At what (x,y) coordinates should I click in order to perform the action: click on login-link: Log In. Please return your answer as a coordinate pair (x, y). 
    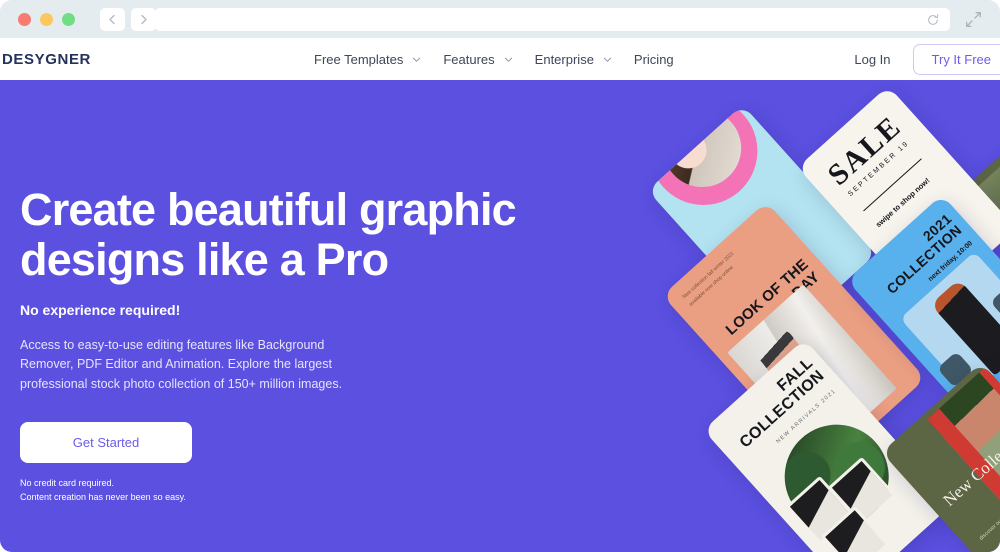
    Looking at the image, I should click on (872, 59).